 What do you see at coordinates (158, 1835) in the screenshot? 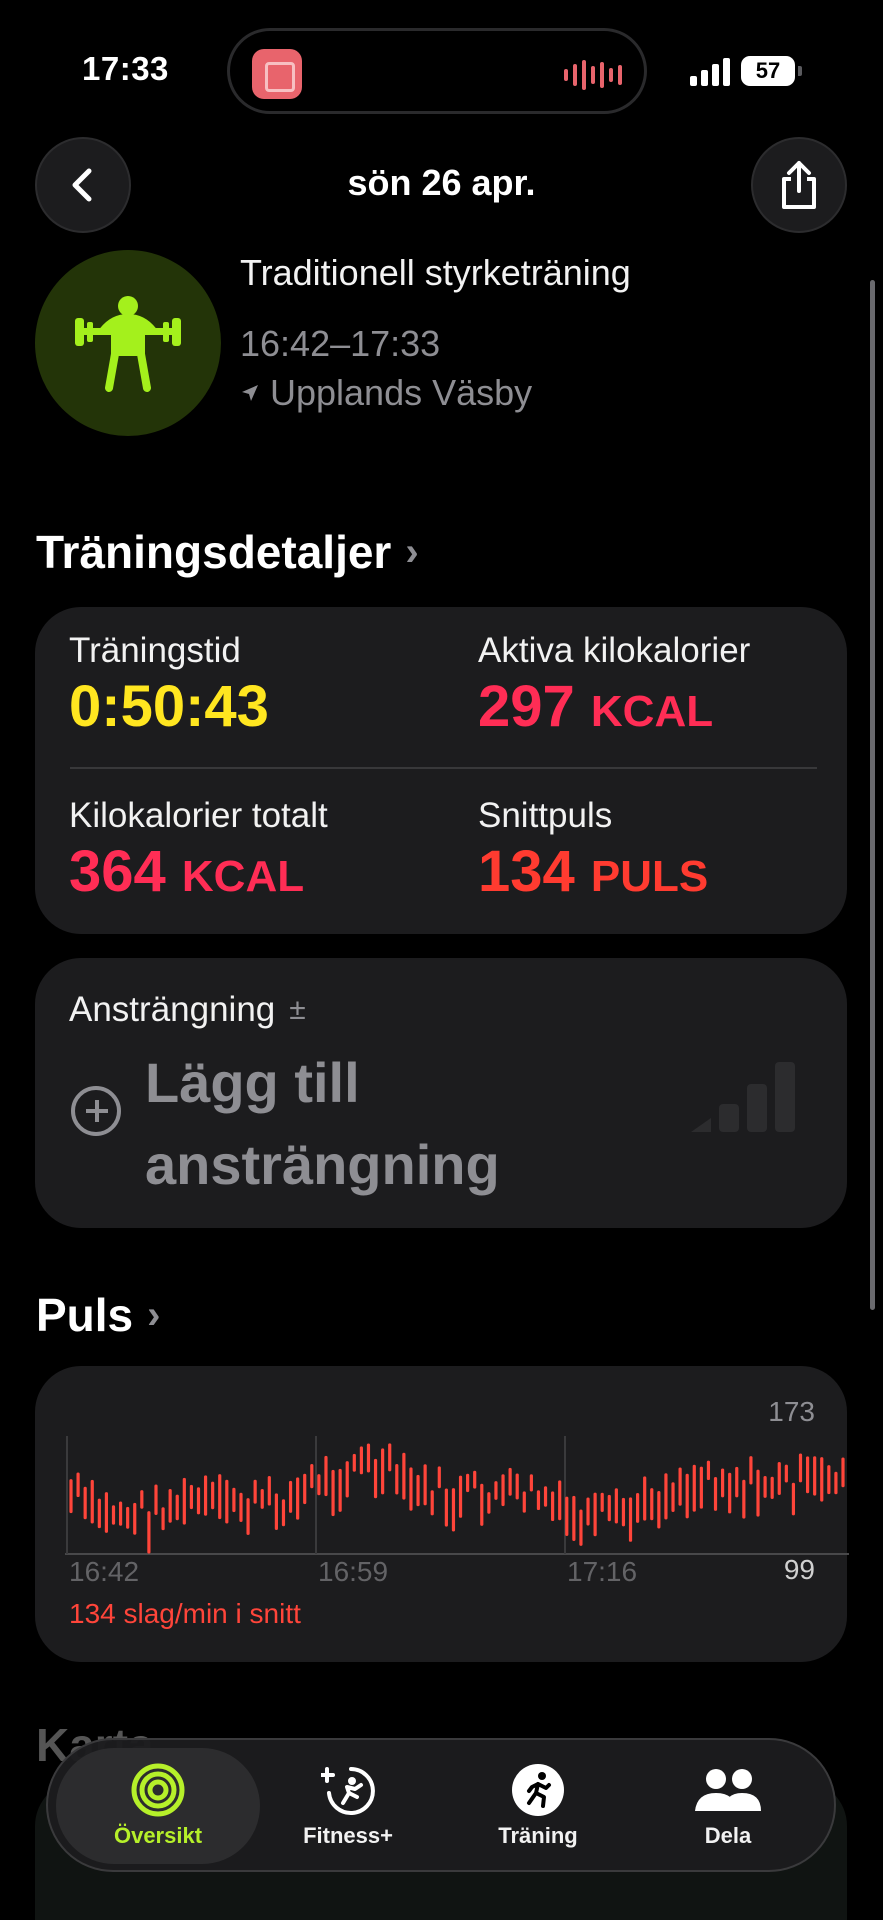
I see `tab-label: Översikt` at bounding box center [158, 1835].